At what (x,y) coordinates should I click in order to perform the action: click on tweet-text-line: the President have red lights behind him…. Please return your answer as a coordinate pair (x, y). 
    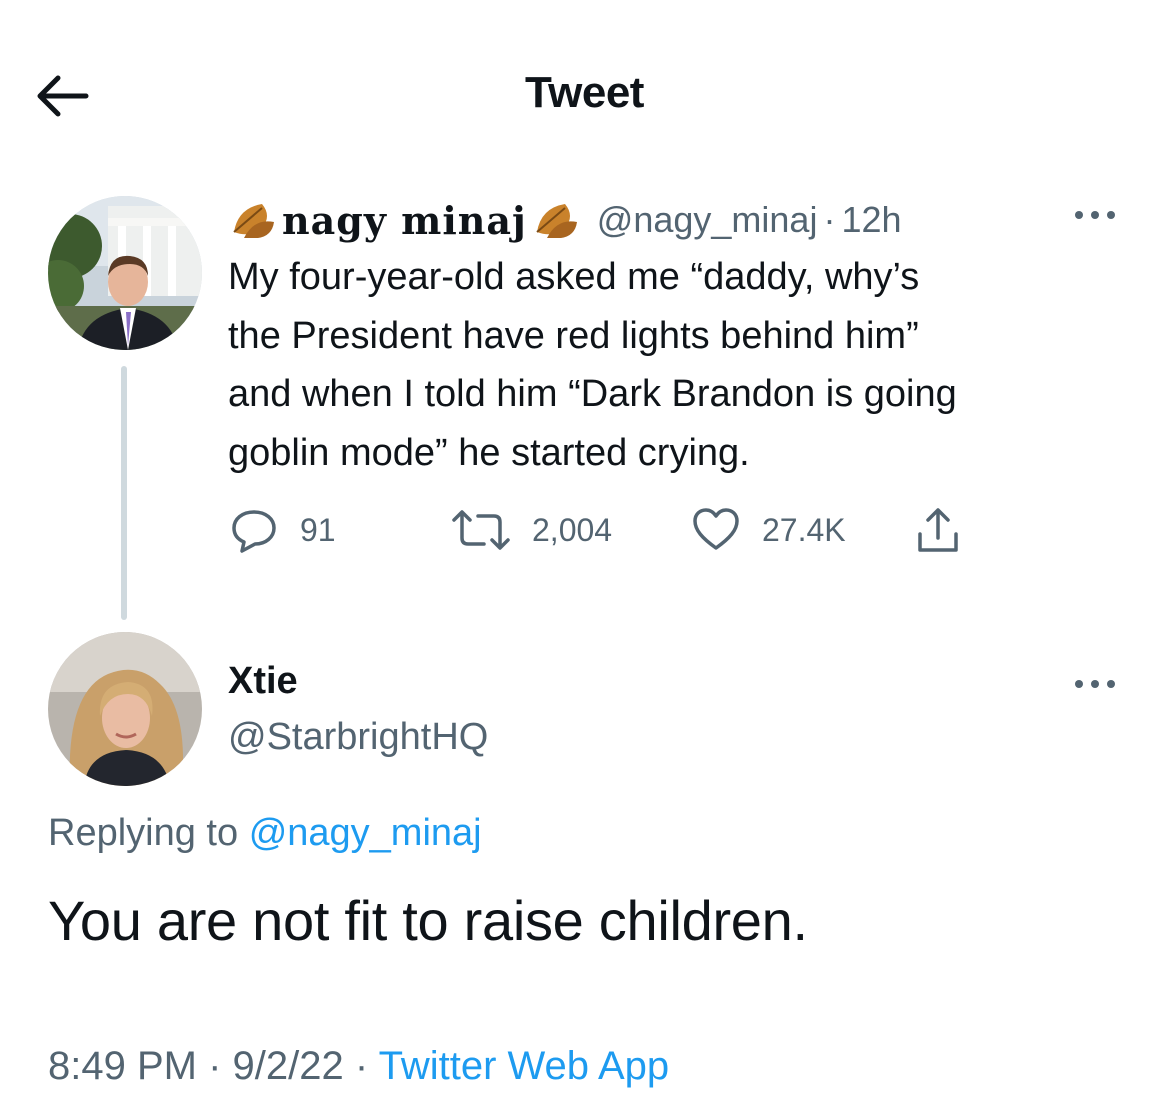
    Looking at the image, I should click on (573, 335).